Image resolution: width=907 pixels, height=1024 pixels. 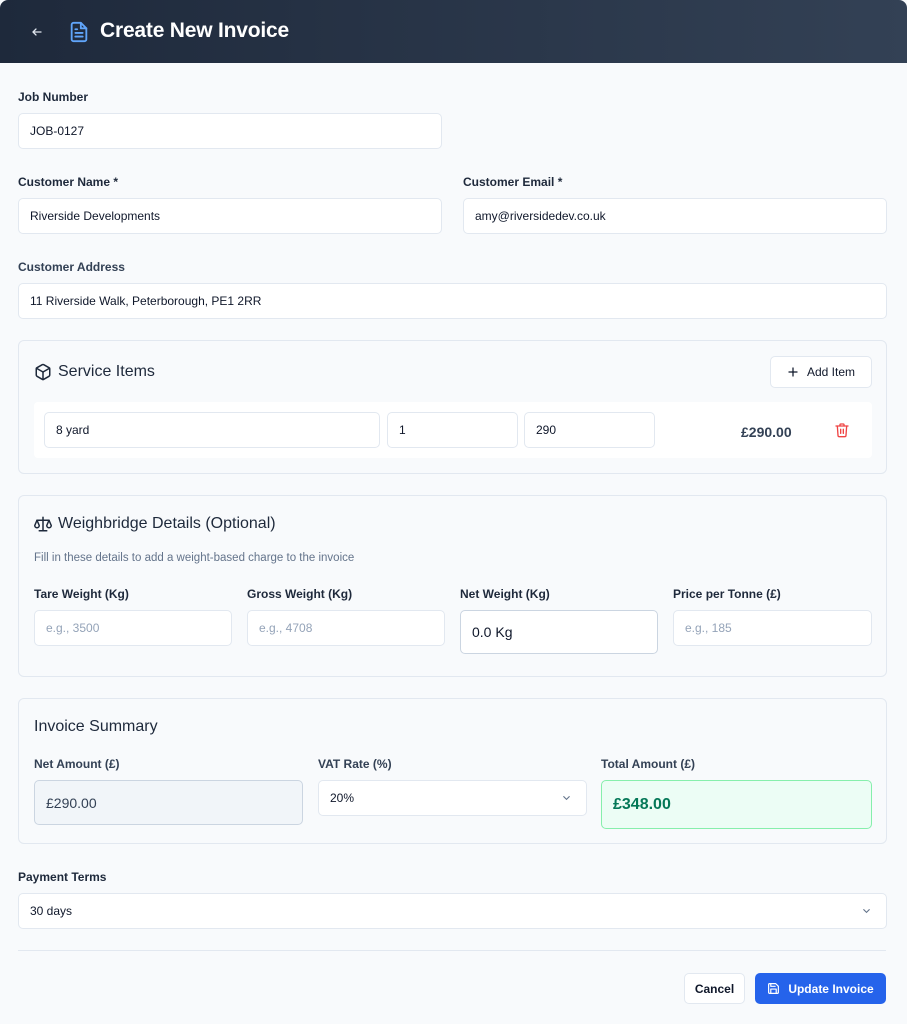 I want to click on item-quantity-input: 1, so click(x=452, y=430).